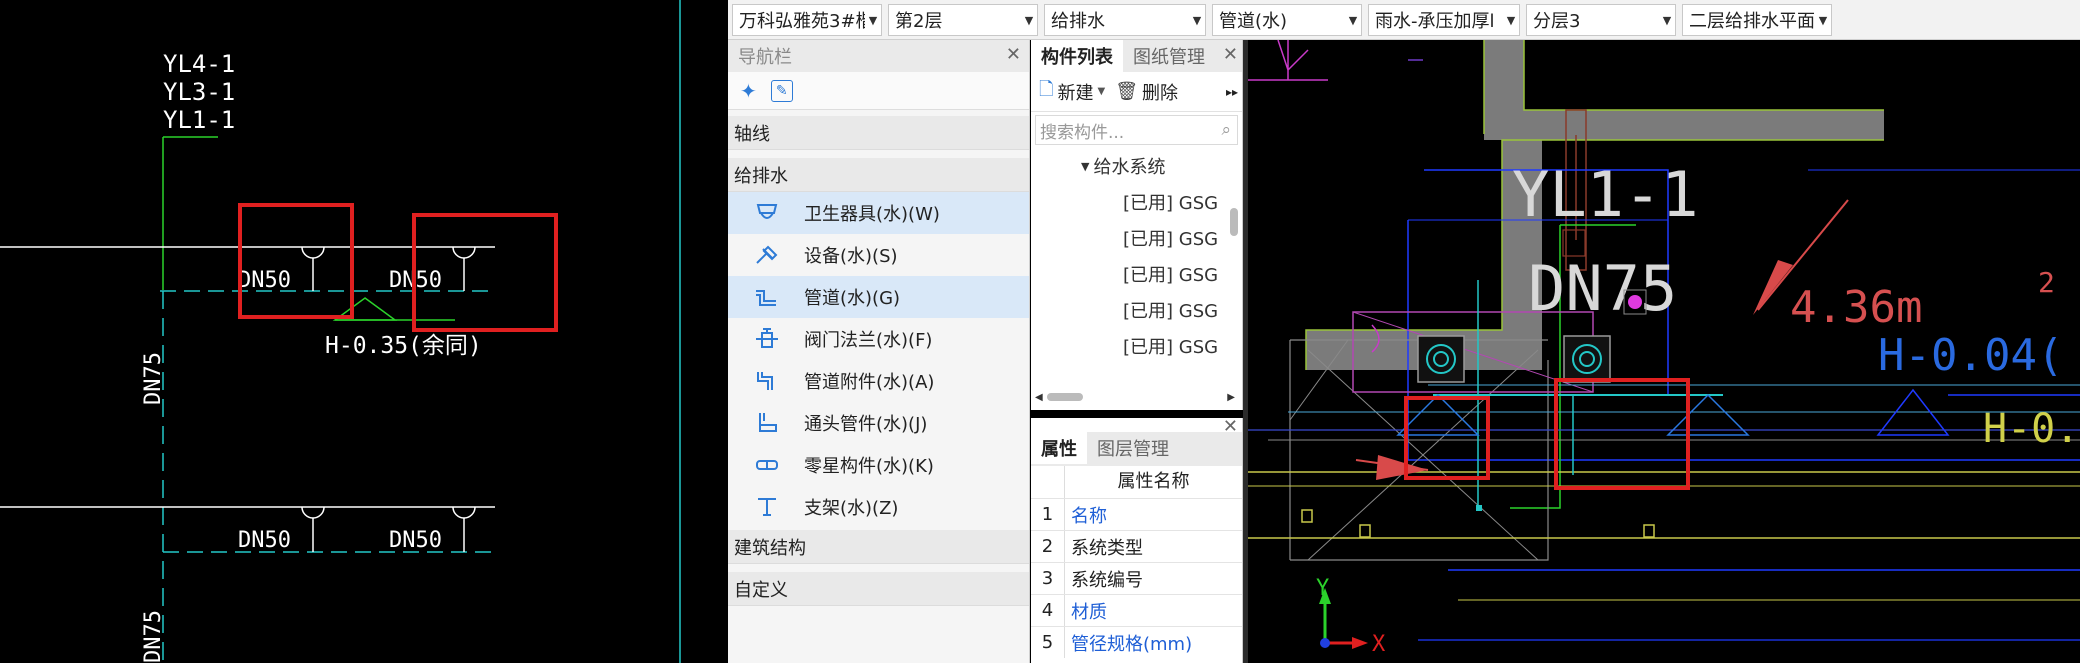 The width and height of the screenshot is (2080, 663). I want to click on property-index: 1, so click(1048, 514).